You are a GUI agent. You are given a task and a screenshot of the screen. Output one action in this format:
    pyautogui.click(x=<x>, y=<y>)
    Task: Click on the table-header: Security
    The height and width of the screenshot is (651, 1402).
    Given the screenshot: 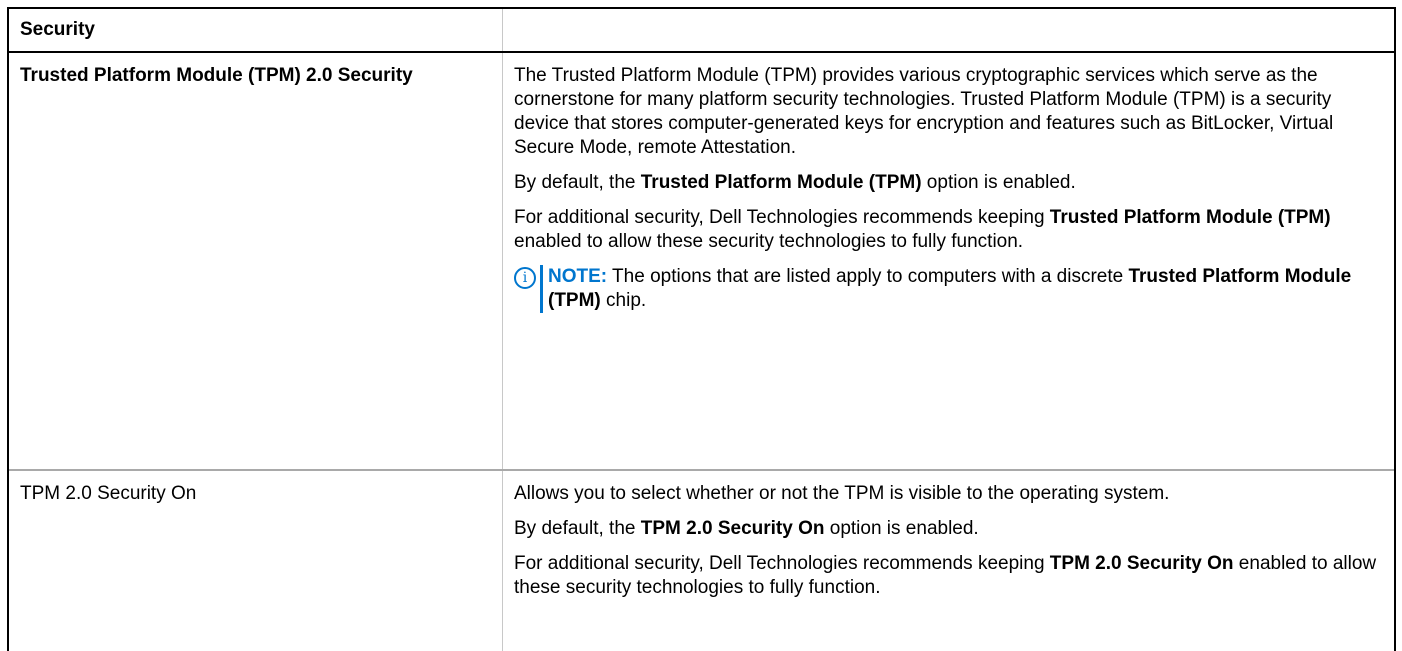 What is the action you would take?
    pyautogui.click(x=701, y=31)
    